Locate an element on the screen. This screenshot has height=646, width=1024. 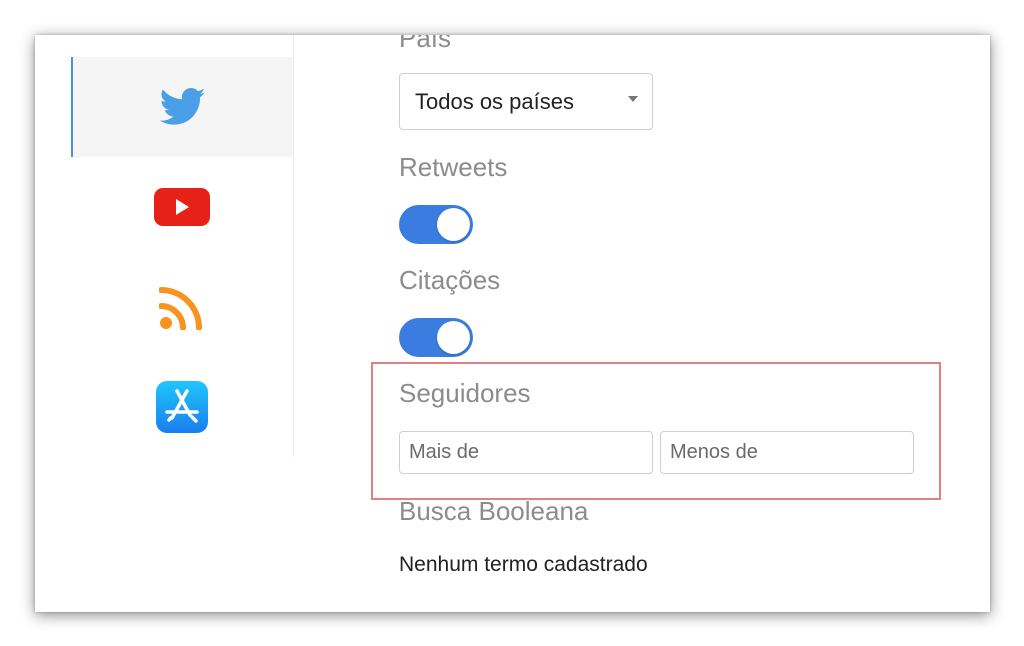
sidebar-item-youtube is located at coordinates (182, 207).